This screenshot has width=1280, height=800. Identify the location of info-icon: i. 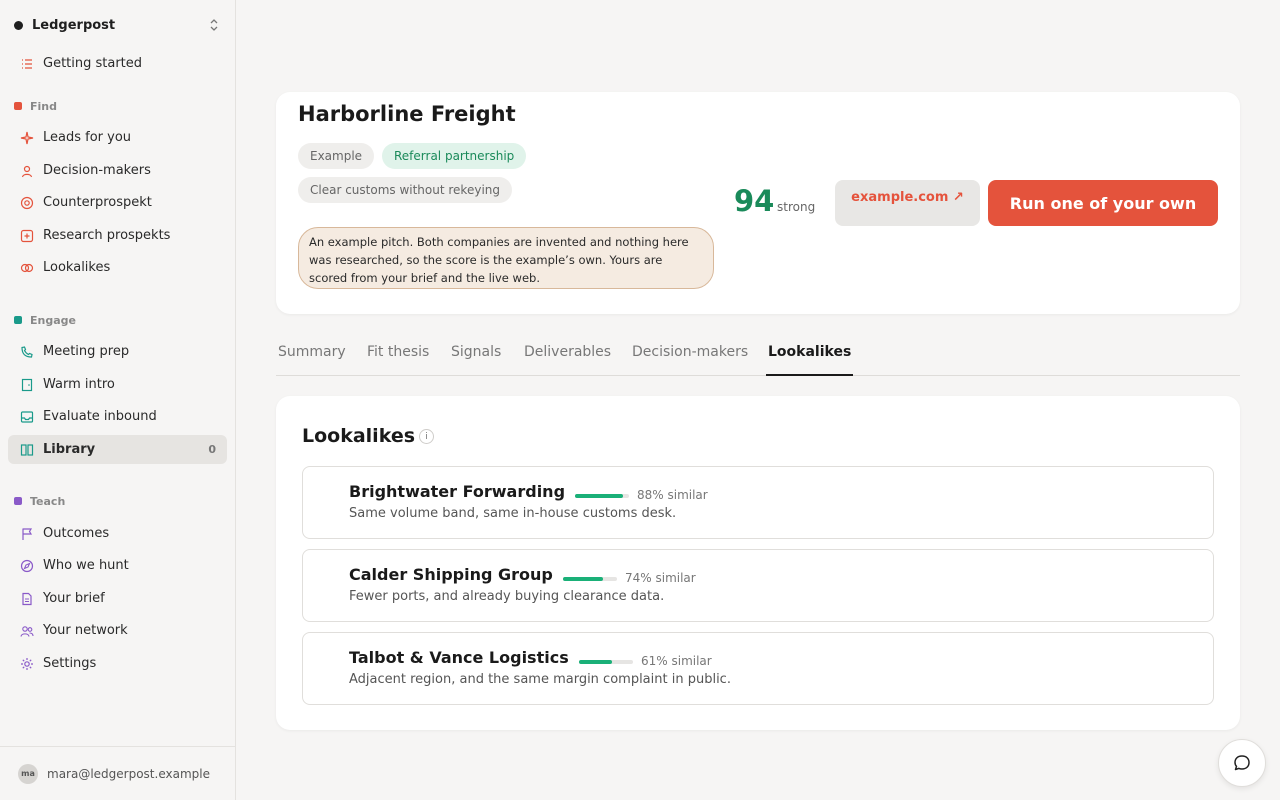
(426, 436).